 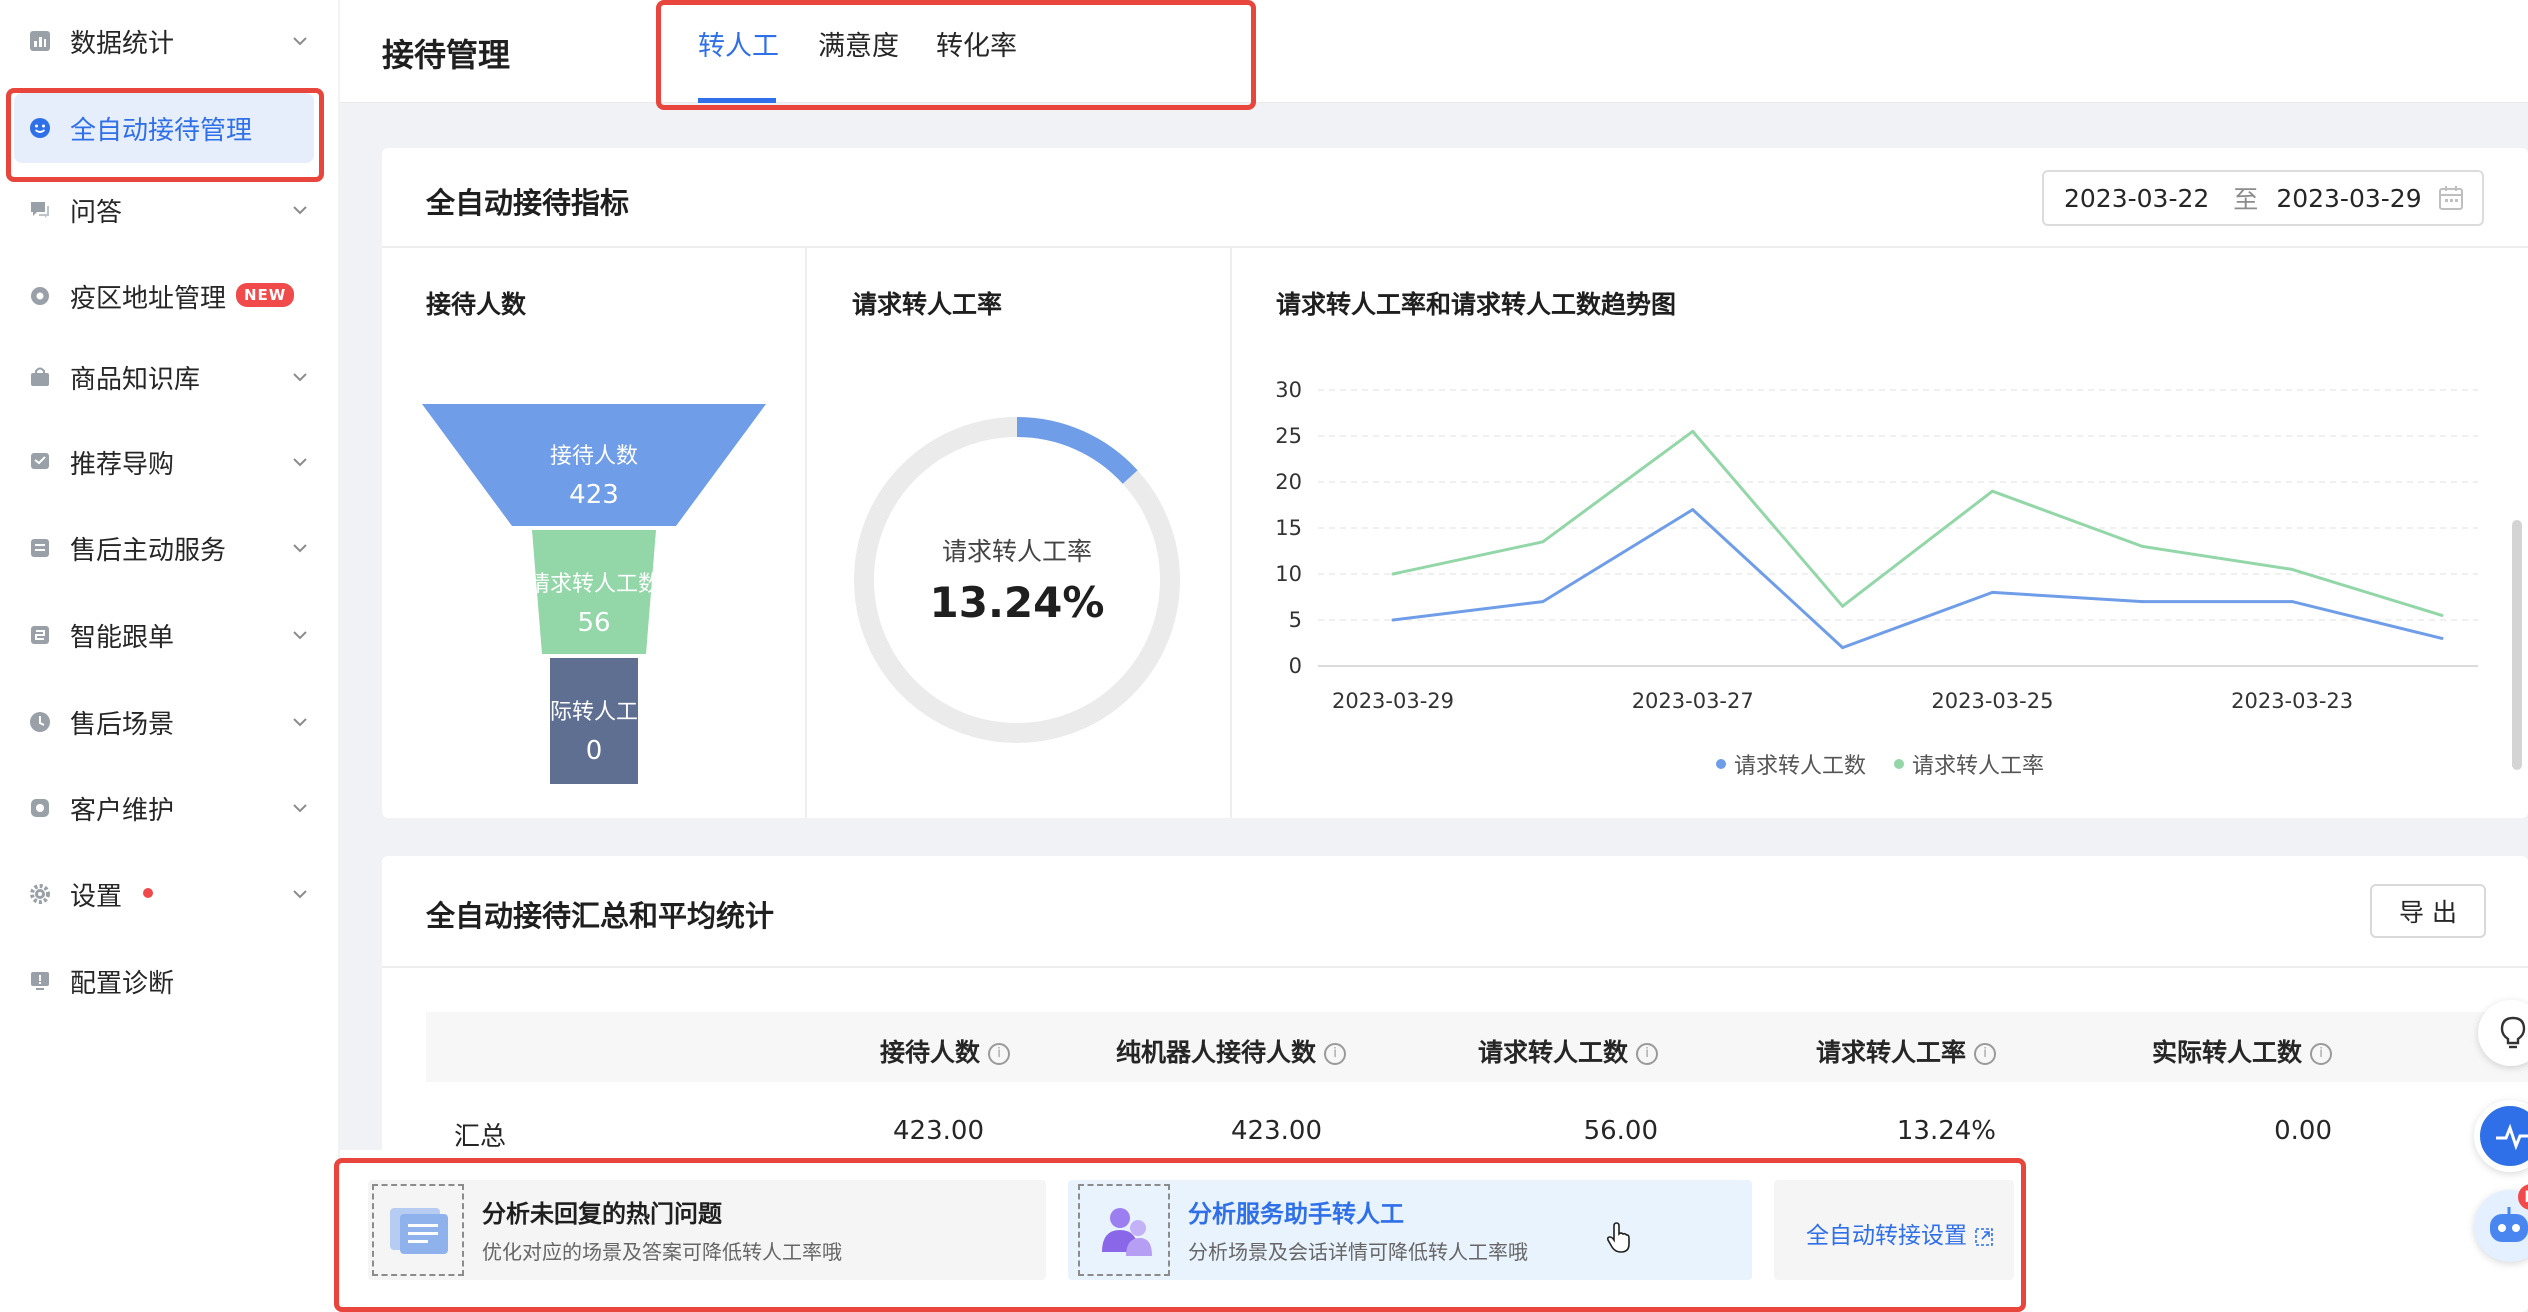 I want to click on funnel-stage-label: 接待人数, so click(x=593, y=456).